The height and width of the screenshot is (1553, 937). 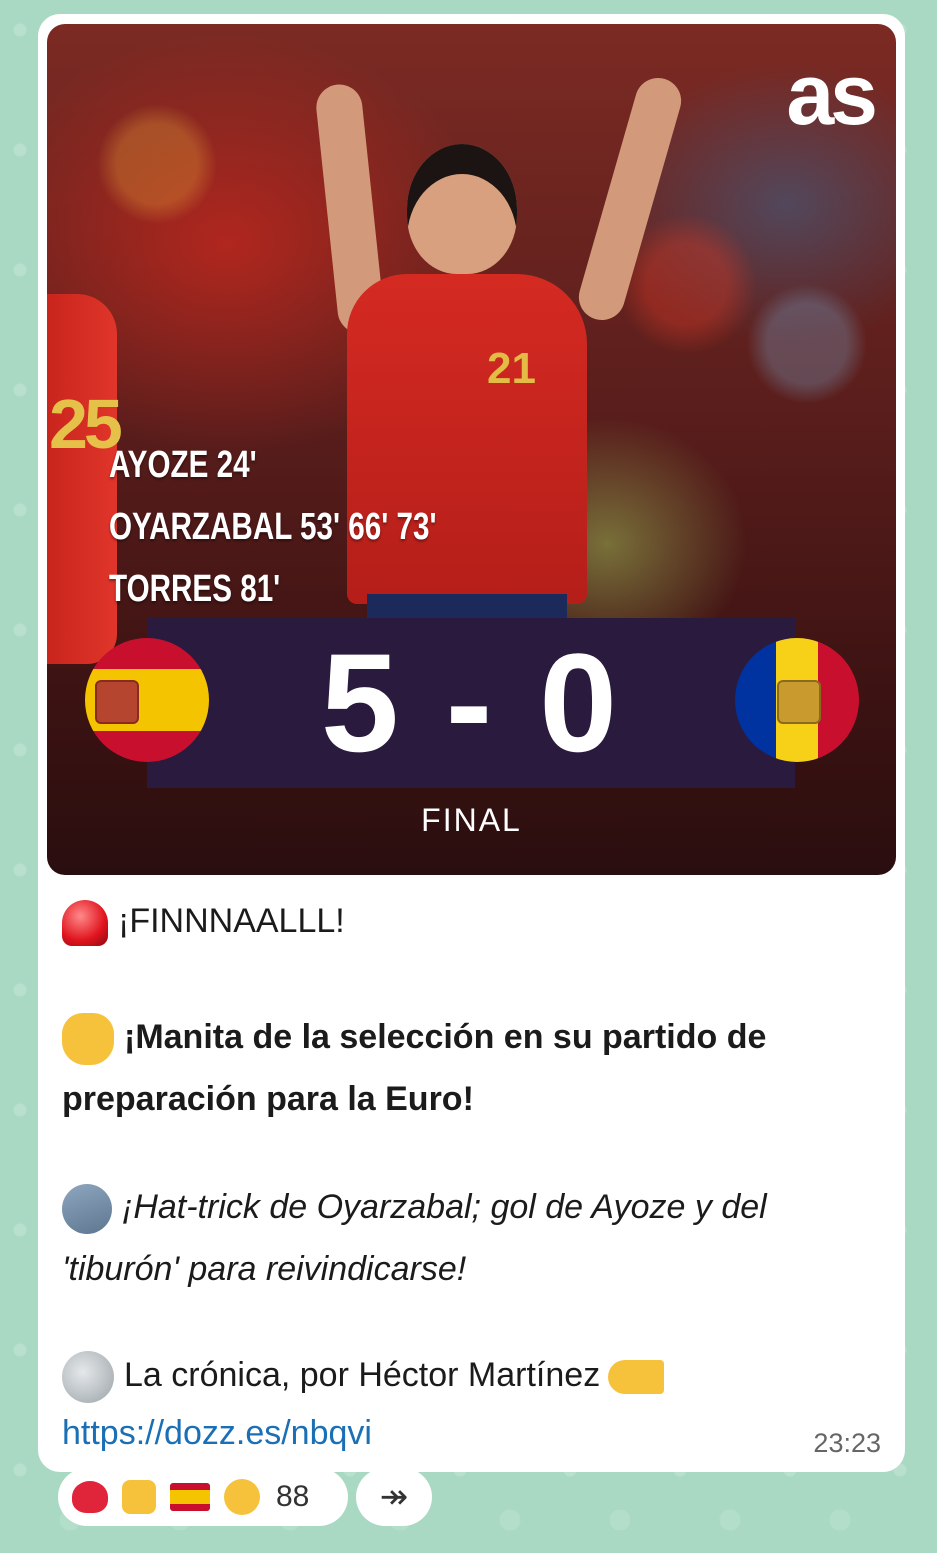 What do you see at coordinates (147, 700) in the screenshot?
I see `spain-flag-icon` at bounding box center [147, 700].